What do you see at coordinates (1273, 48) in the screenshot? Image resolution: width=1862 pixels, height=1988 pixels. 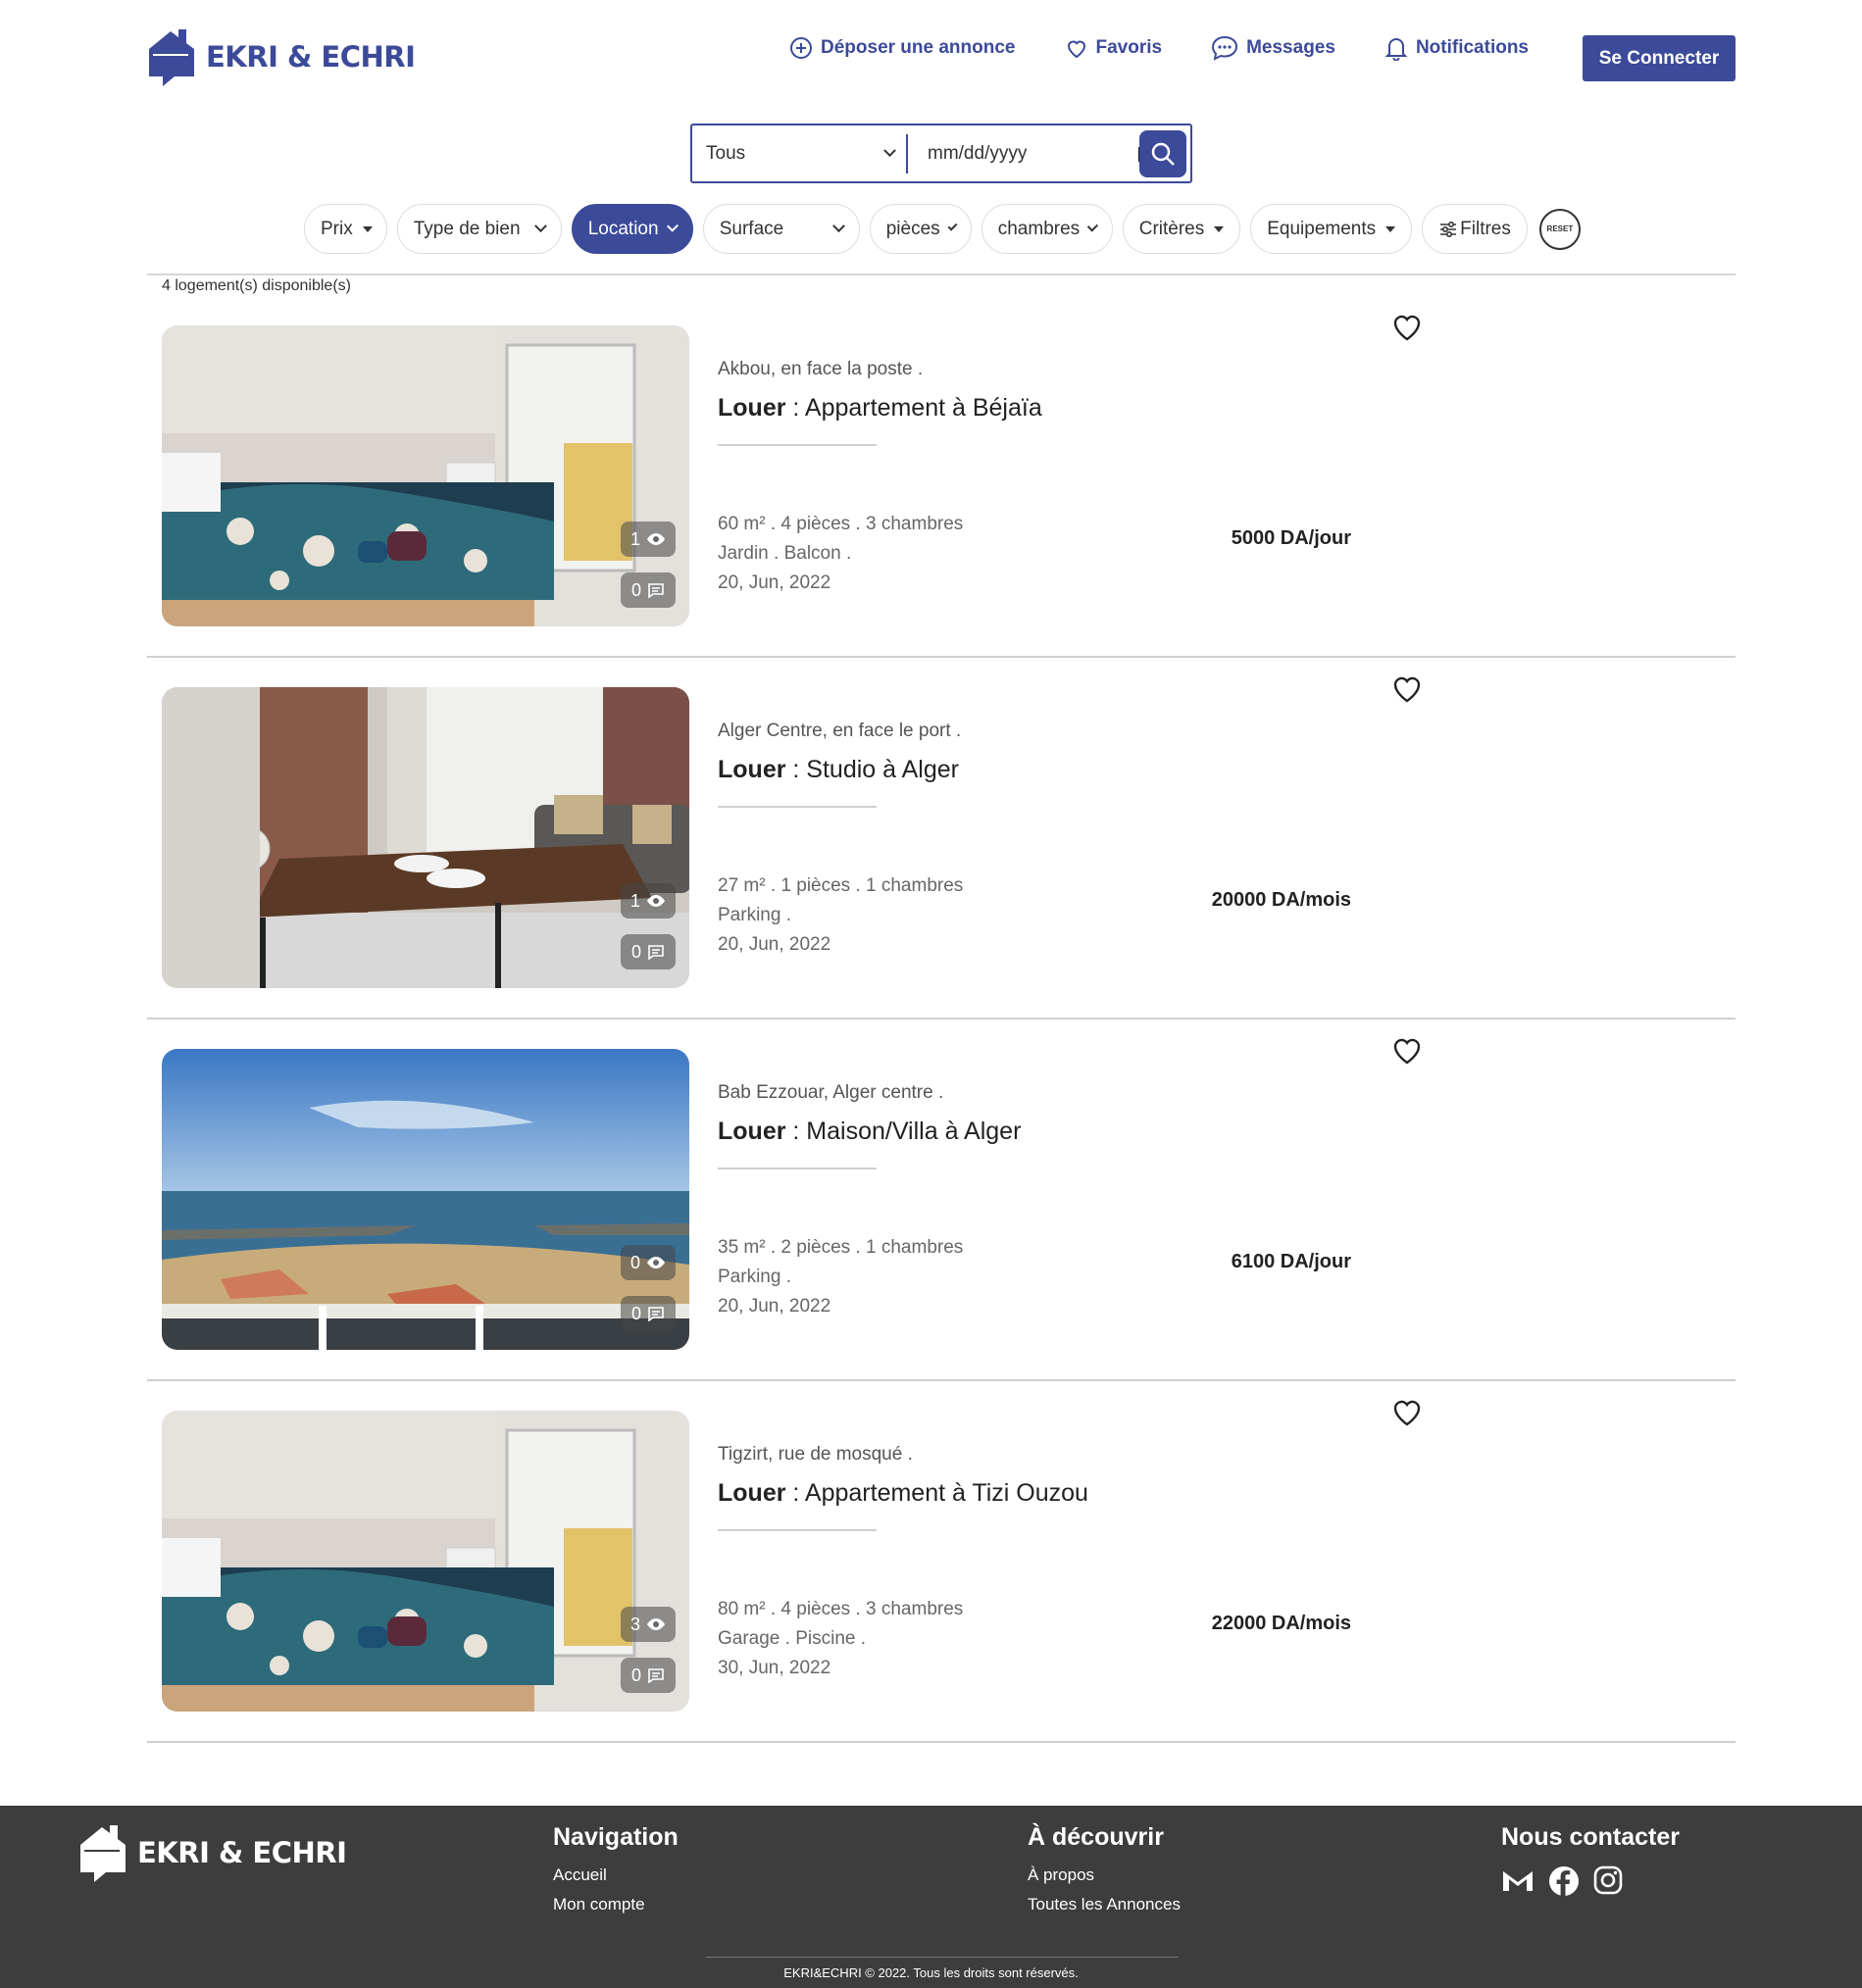 I see `messages-link: Messages` at bounding box center [1273, 48].